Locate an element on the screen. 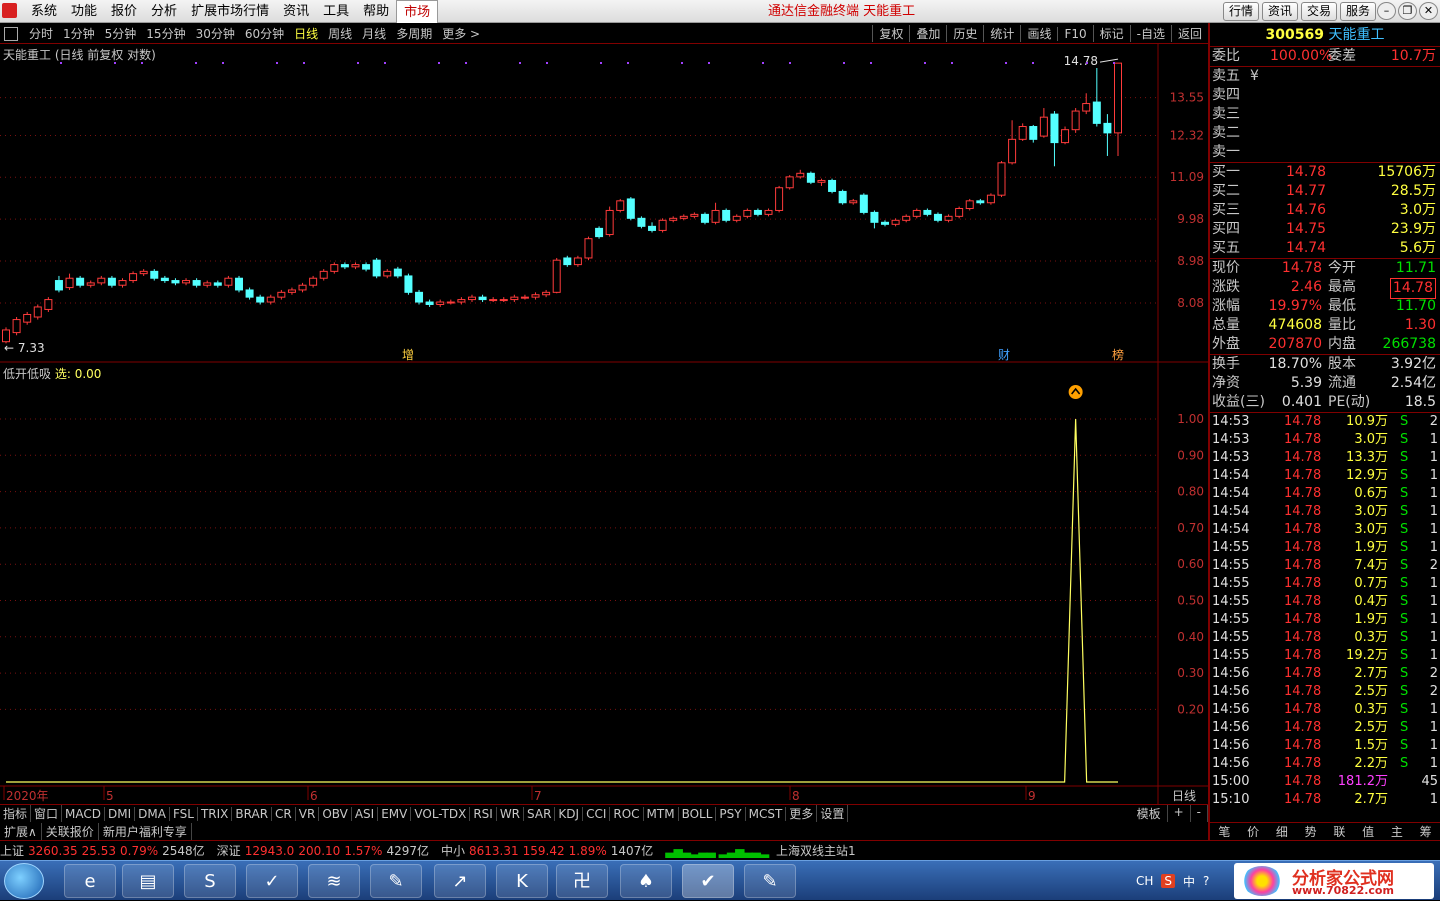 The width and height of the screenshot is (1440, 901). tool-mark: 标记 is located at coordinates (1111, 33).